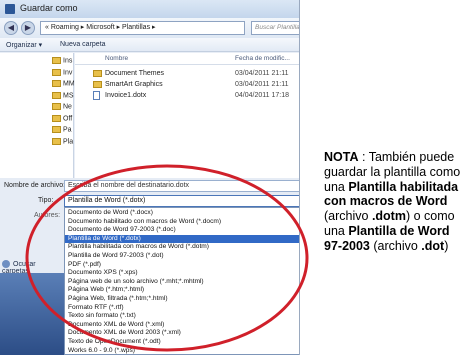 This screenshot has height=355, width=474. I want to click on note-text-5: ), so click(446, 245).